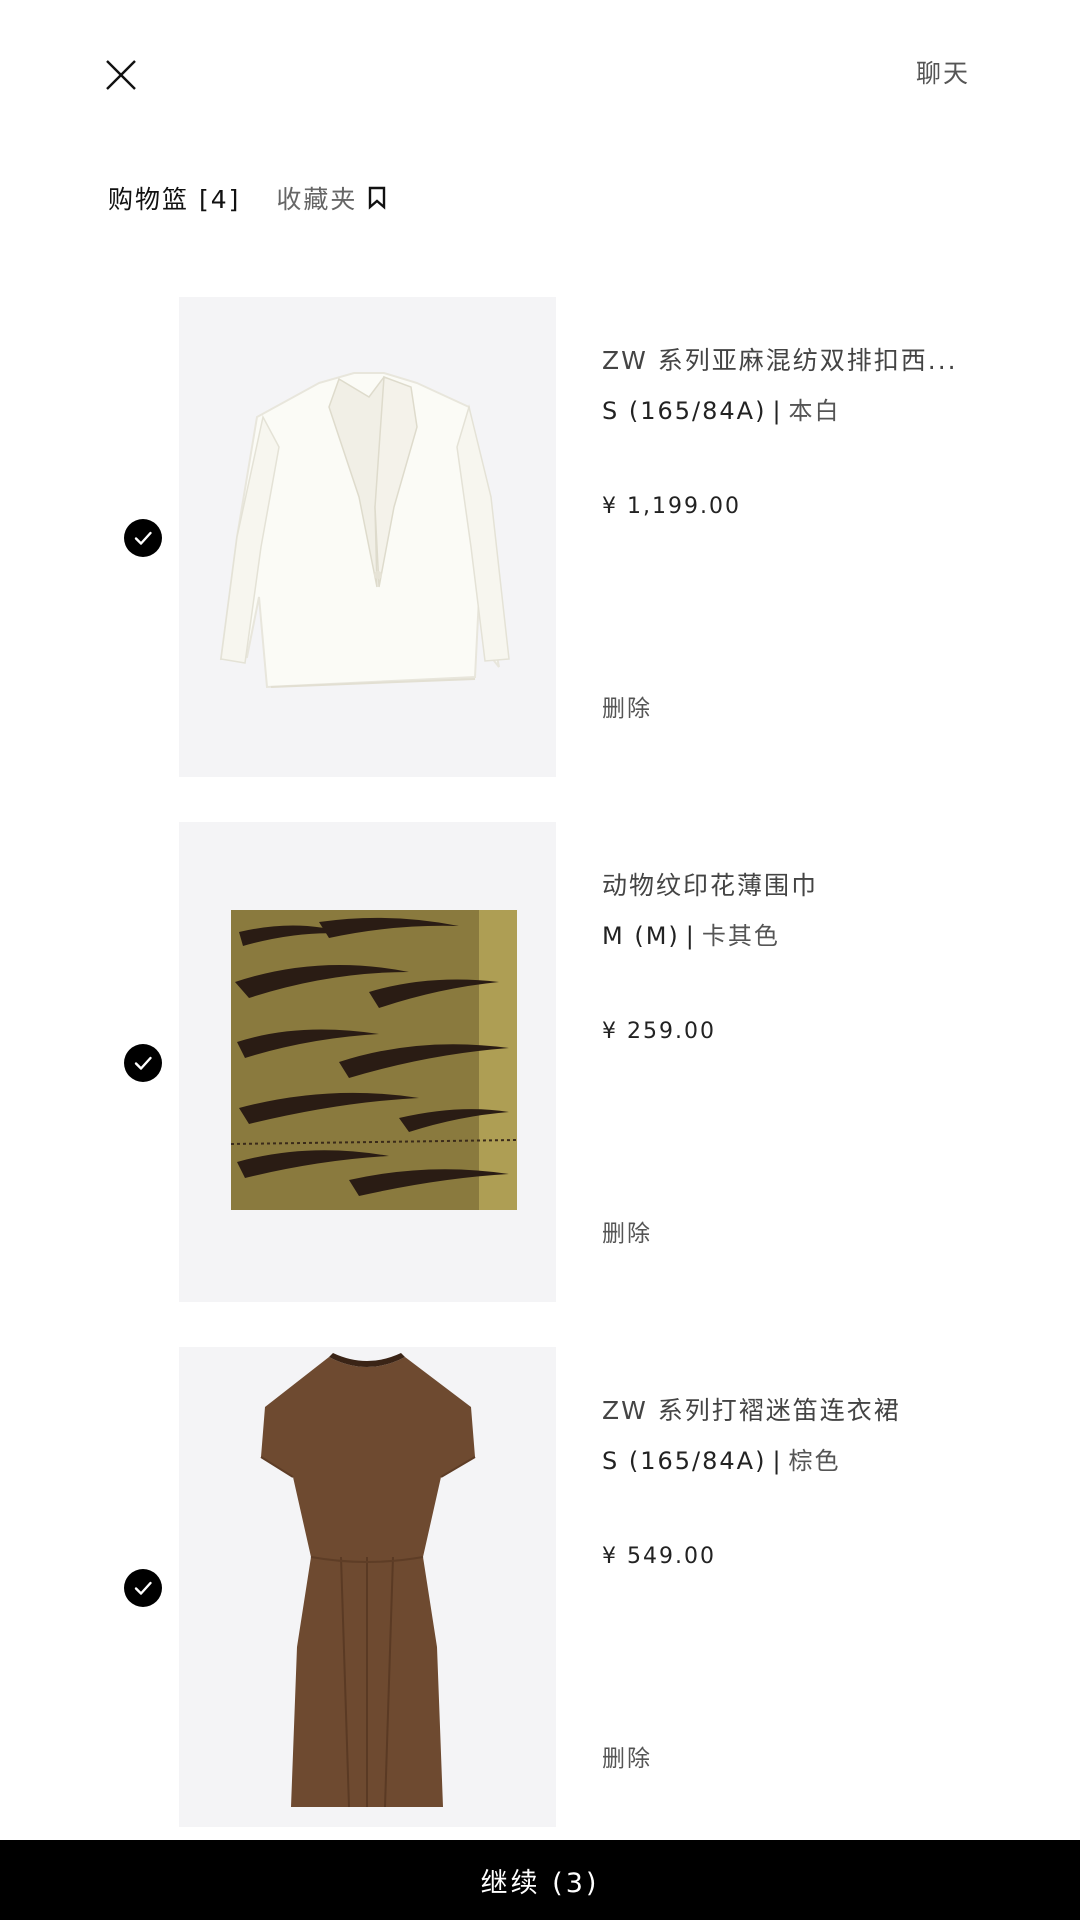 Image resolution: width=1080 pixels, height=1920 pixels. I want to click on item-price: ¥ 549.00, so click(659, 1556).